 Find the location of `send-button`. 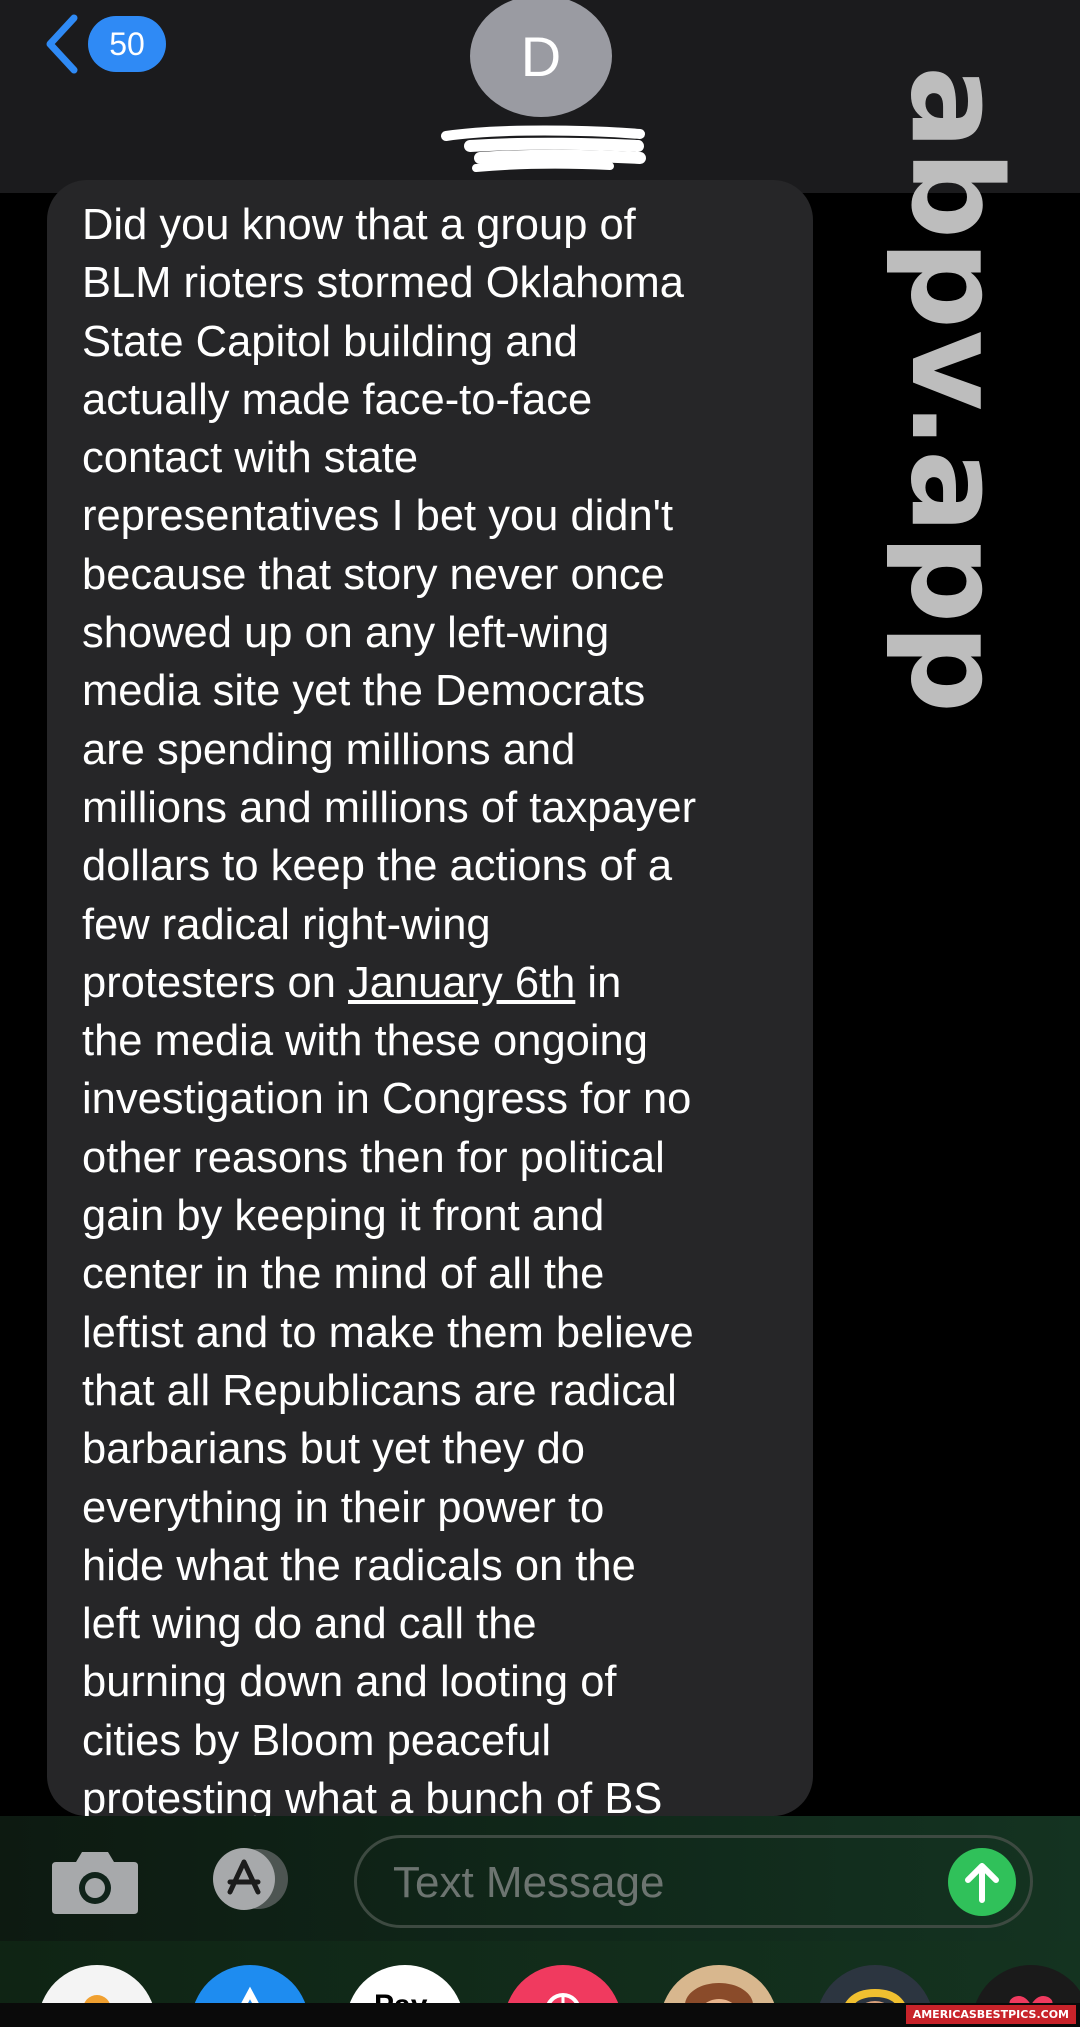

send-button is located at coordinates (982, 1882).